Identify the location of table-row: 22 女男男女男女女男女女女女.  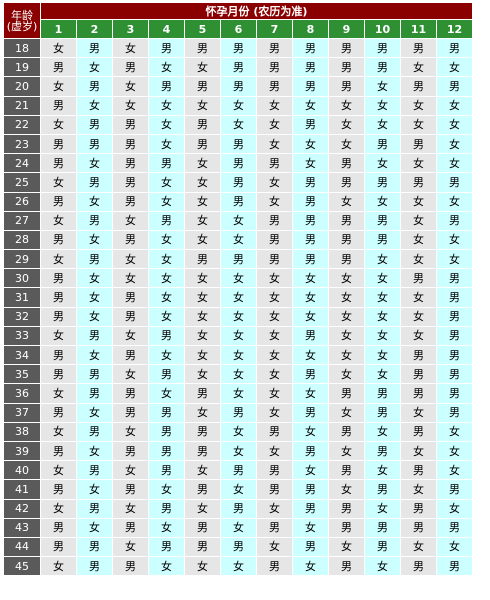
(238, 124).